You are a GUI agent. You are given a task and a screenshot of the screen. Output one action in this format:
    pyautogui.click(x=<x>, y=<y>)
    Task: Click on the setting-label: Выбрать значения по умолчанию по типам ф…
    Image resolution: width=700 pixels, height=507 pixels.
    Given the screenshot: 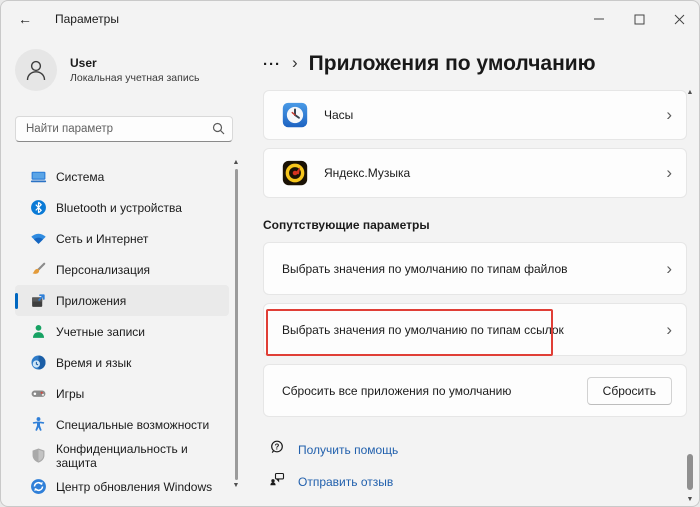 What is the action you would take?
    pyautogui.click(x=425, y=268)
    